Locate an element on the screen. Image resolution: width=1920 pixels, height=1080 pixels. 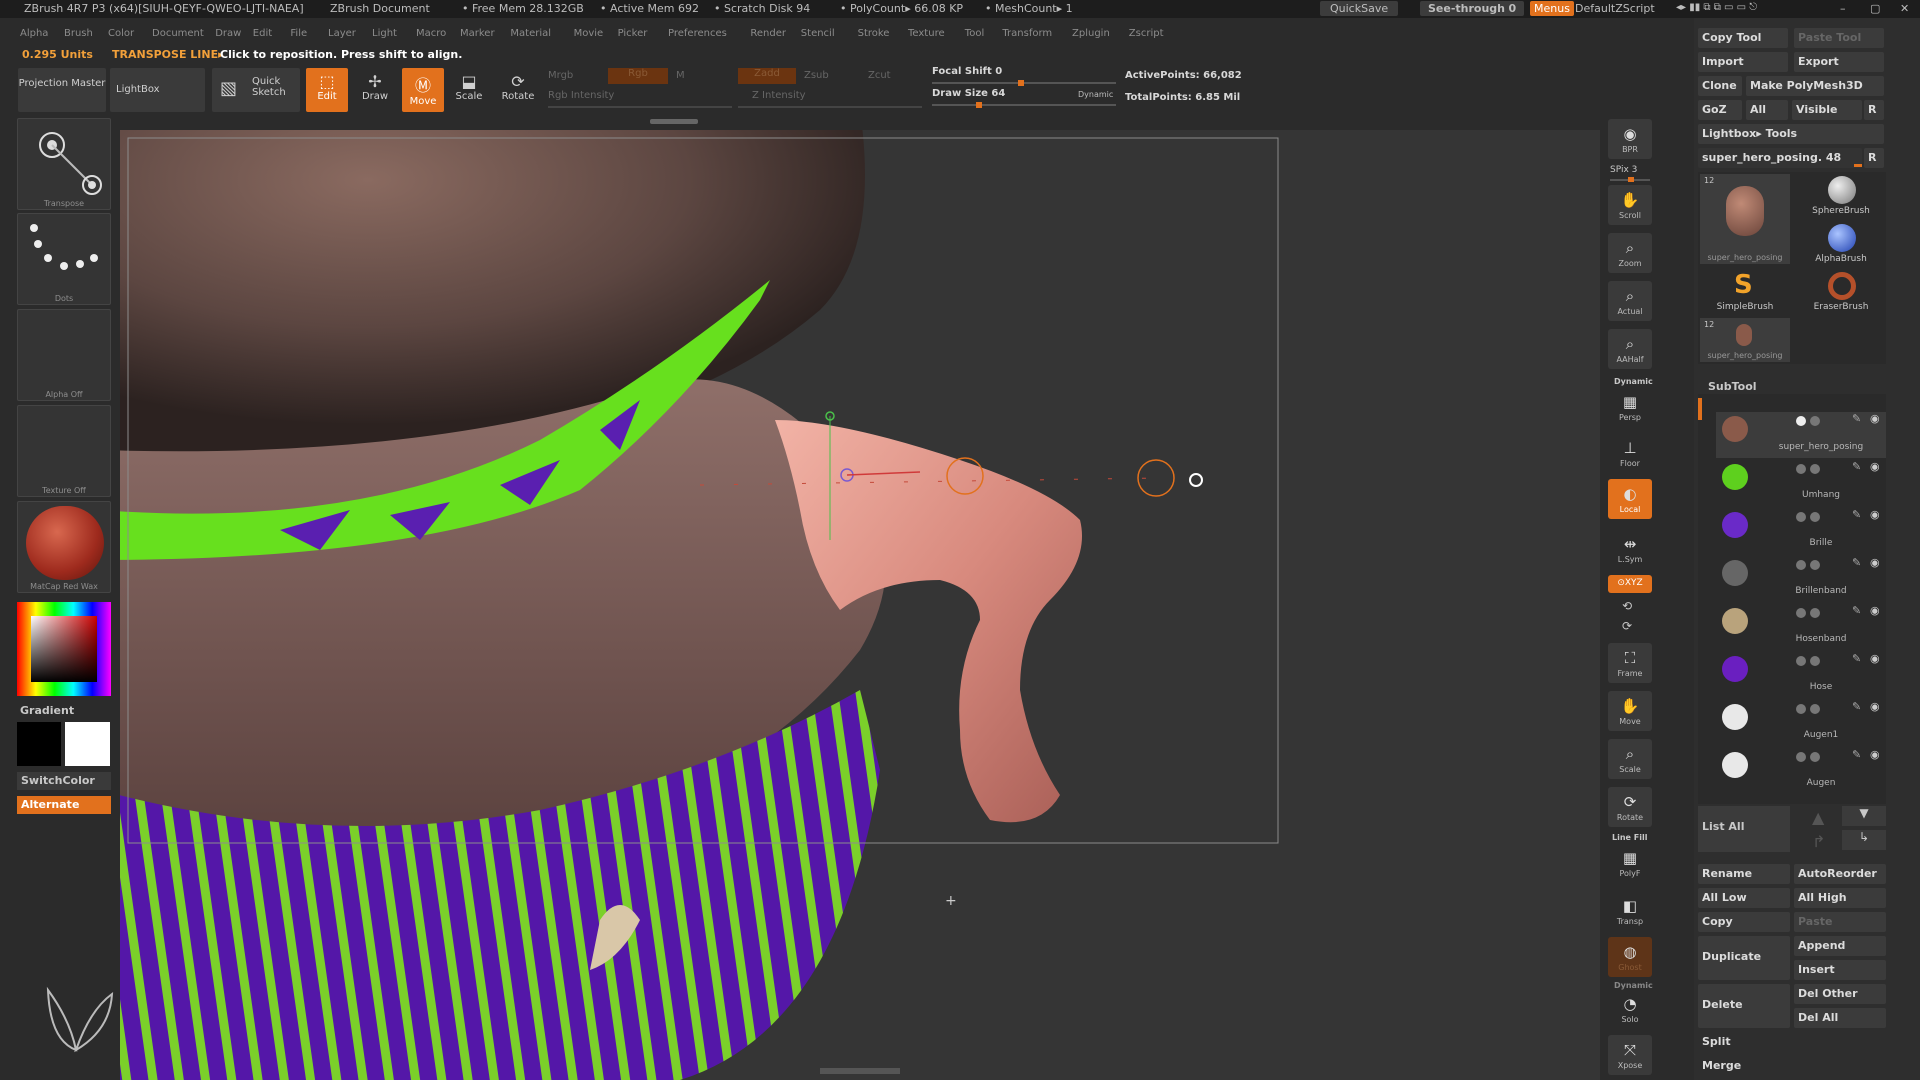
move-down-icon: ▼ is located at coordinates (1864, 816).